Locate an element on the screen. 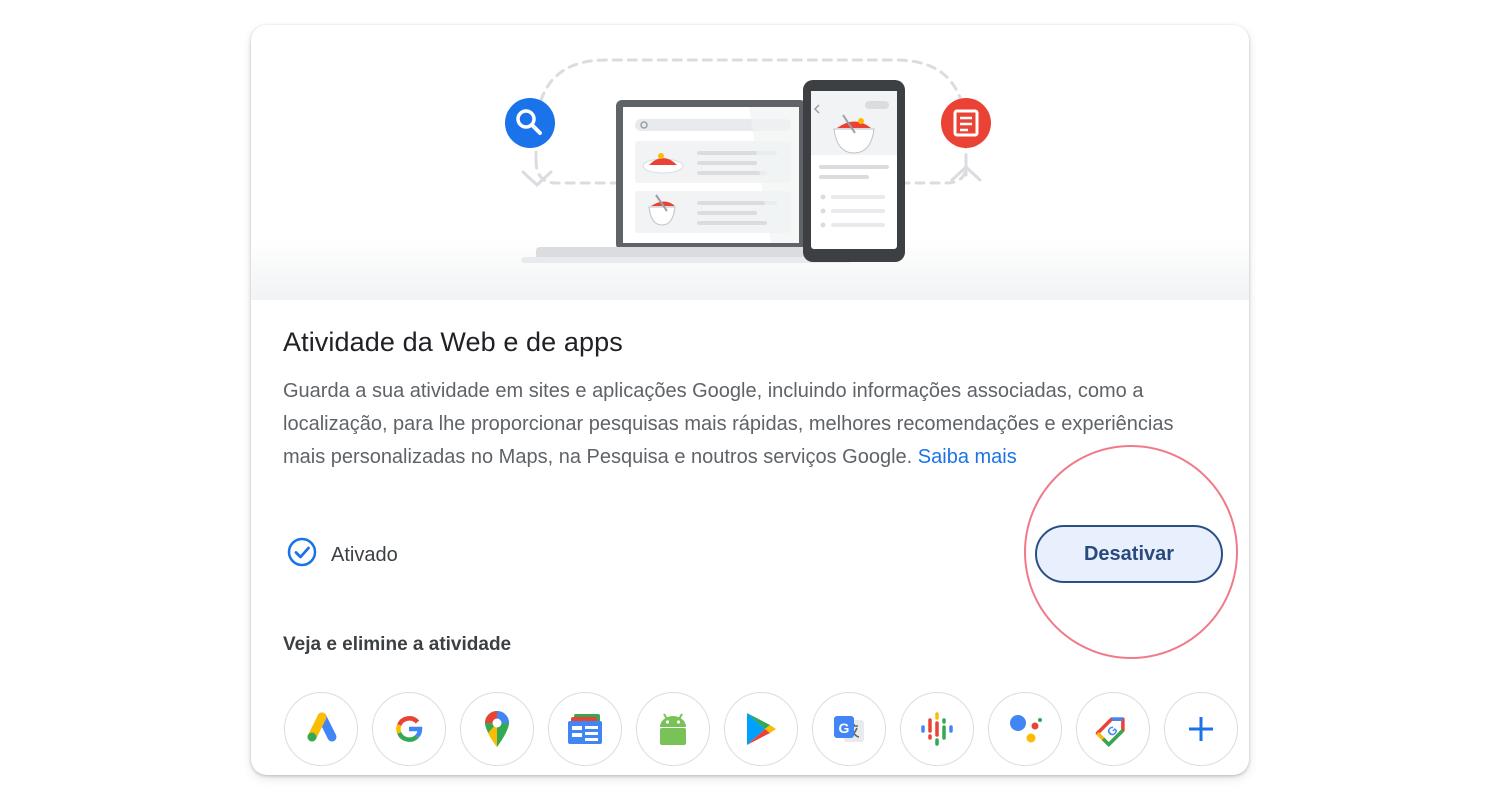 Image resolution: width=1500 pixels, height=800 pixels. status-indicator: Ativado is located at coordinates (342, 555).